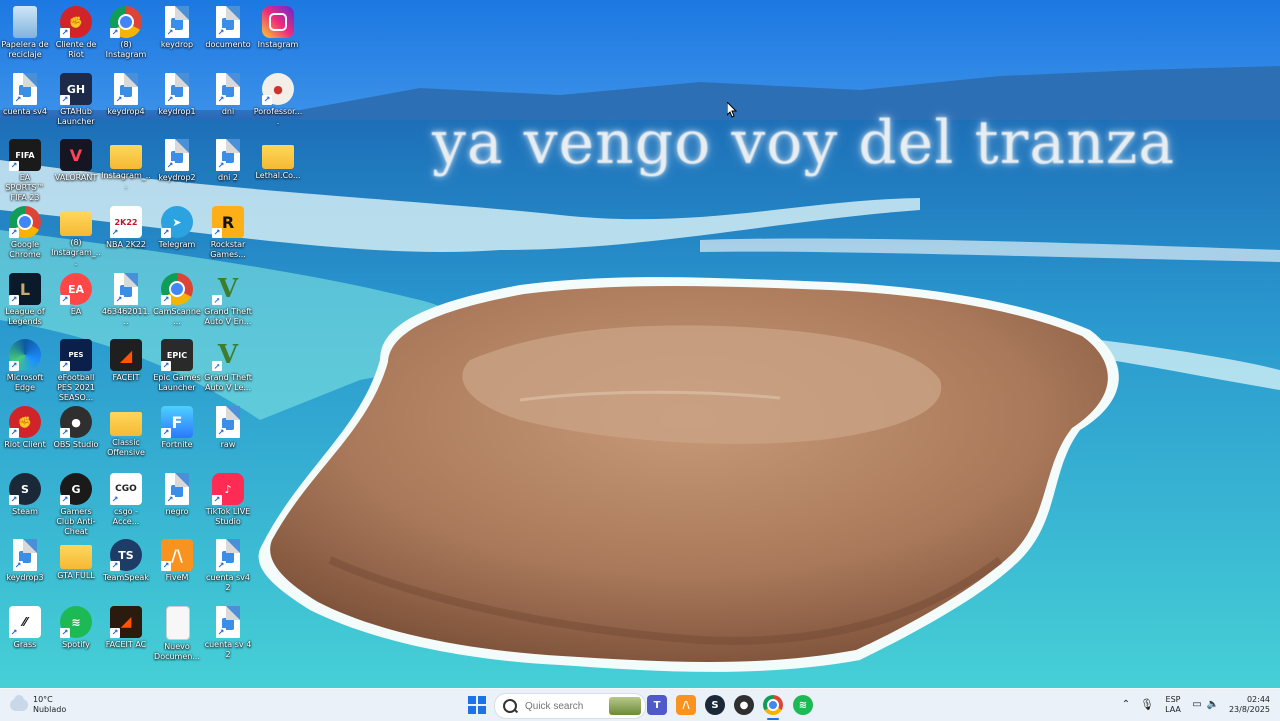  Describe the element at coordinates (565, 706) in the screenshot. I see `search-input` at that location.